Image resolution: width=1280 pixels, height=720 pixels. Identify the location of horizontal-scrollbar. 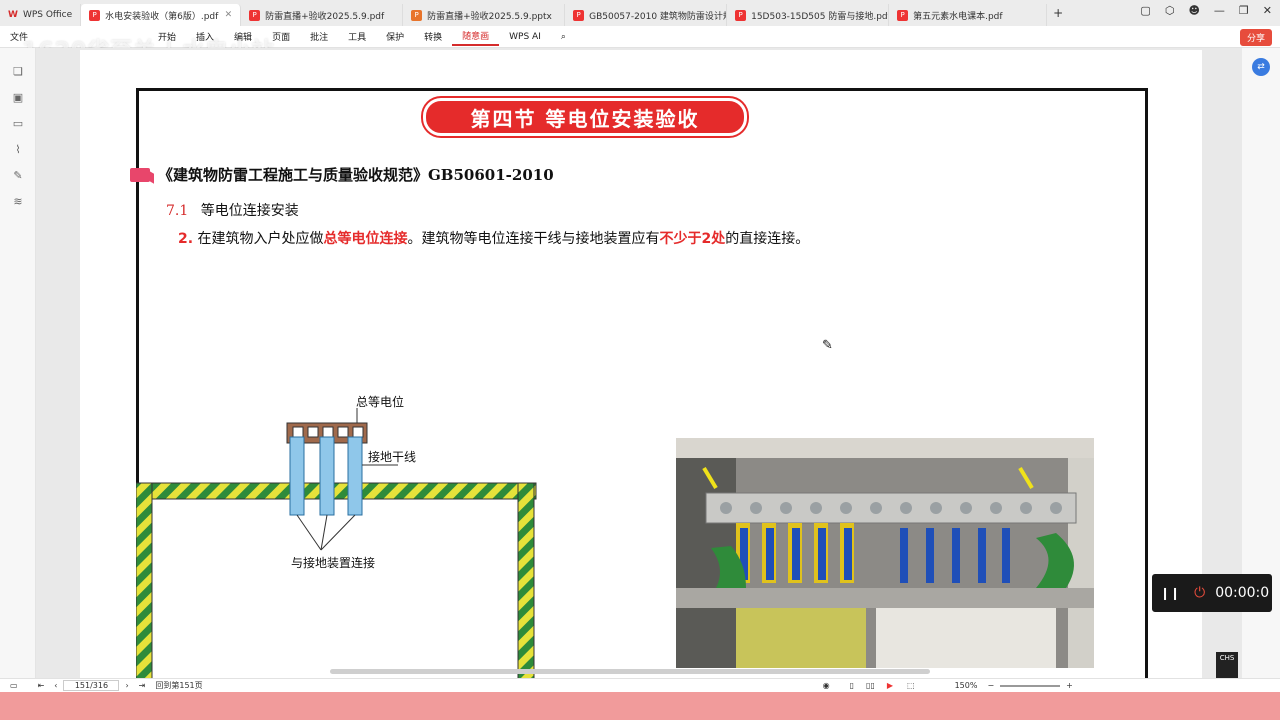
(630, 671).